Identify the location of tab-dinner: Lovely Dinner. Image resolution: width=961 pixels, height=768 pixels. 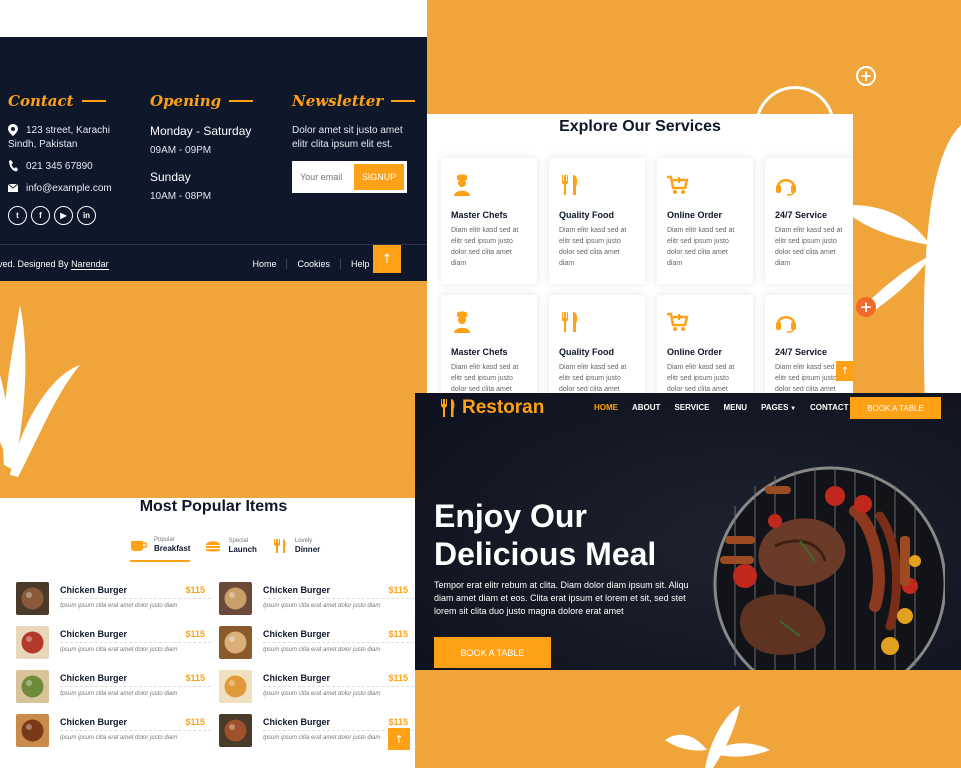
(295, 549).